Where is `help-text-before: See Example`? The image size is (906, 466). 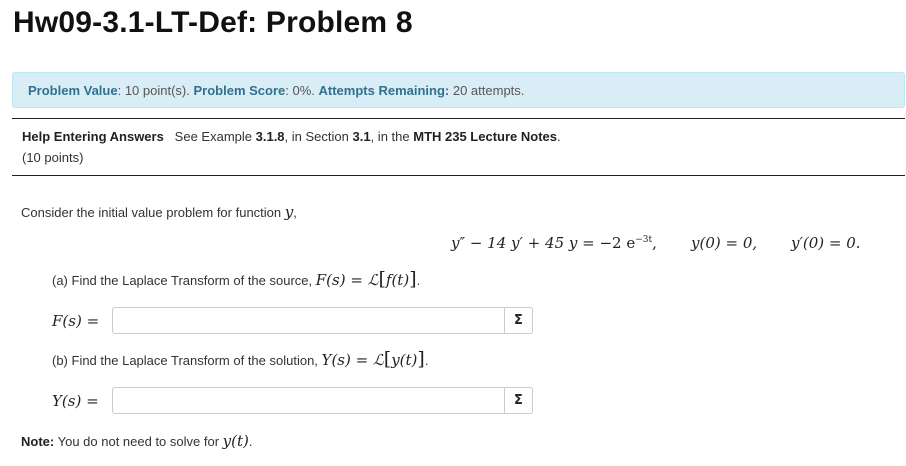 help-text-before: See Example is located at coordinates (213, 136).